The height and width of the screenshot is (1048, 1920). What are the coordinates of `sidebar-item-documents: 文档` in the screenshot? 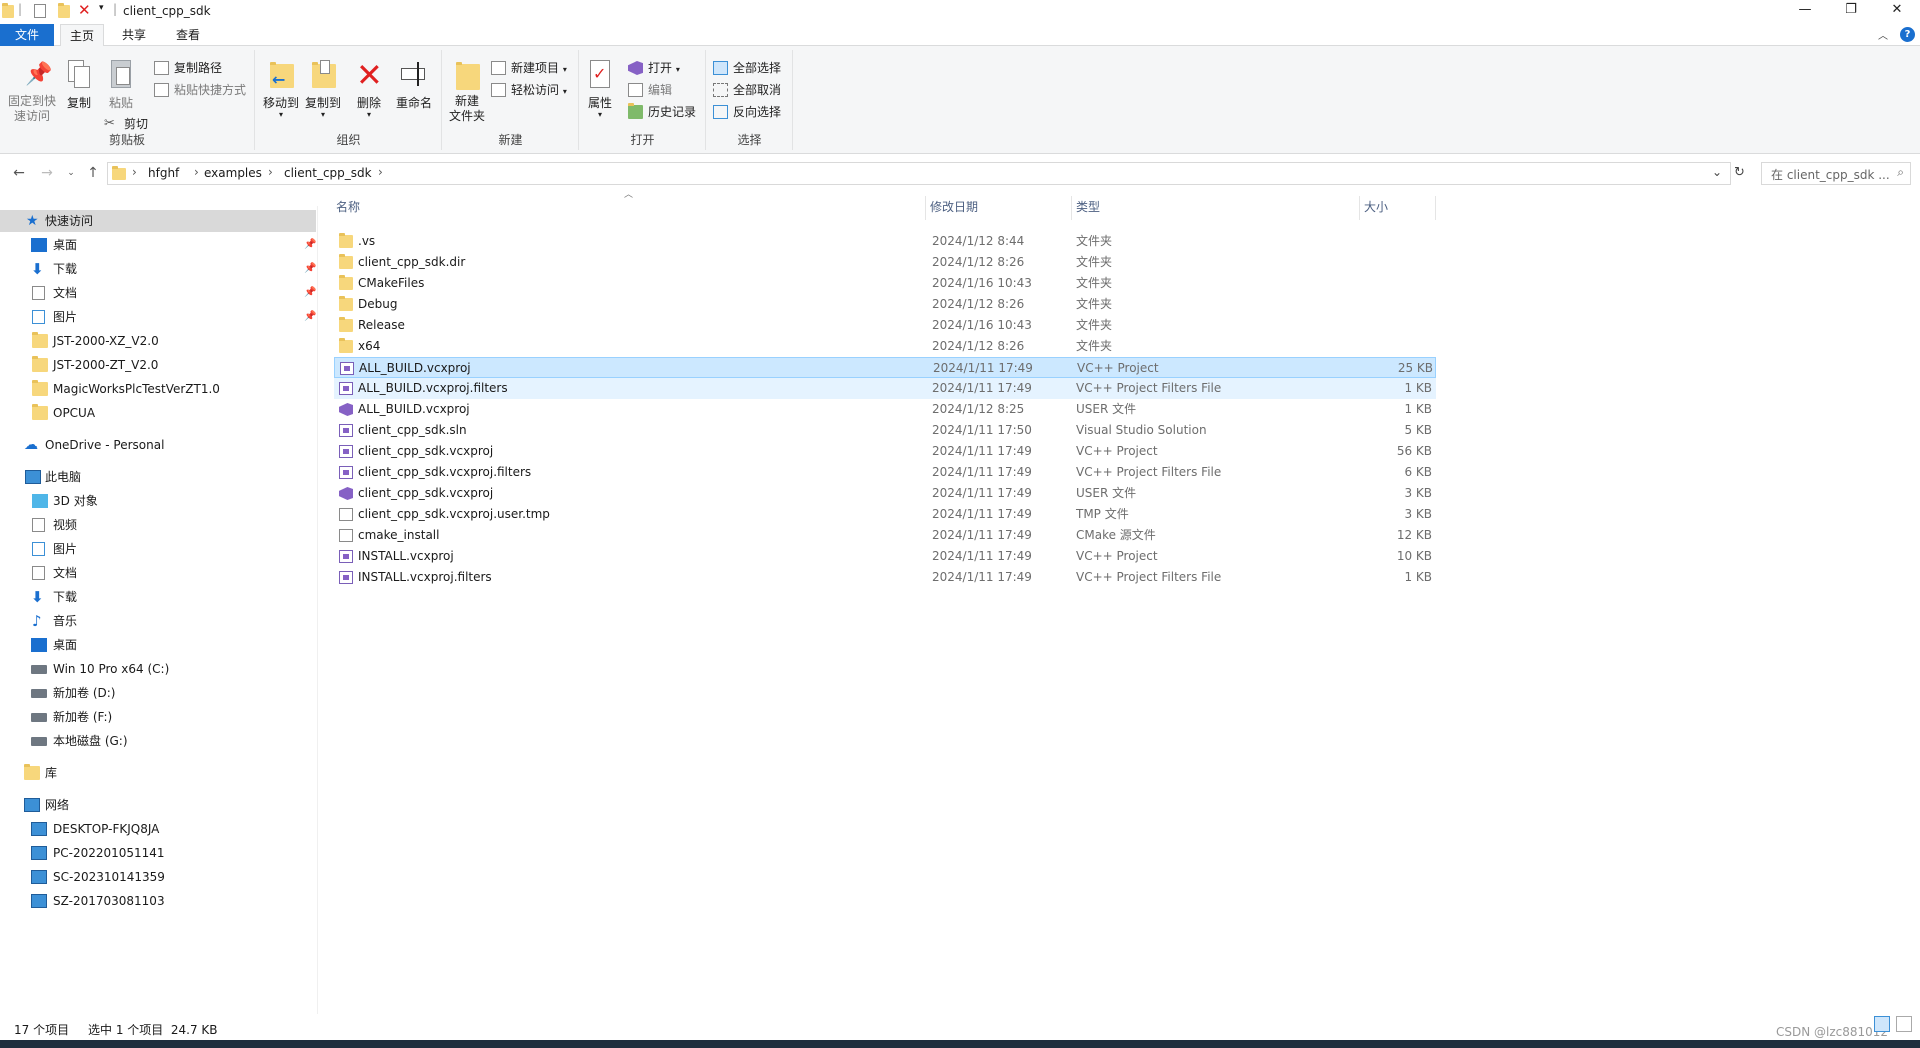 It's located at (158, 573).